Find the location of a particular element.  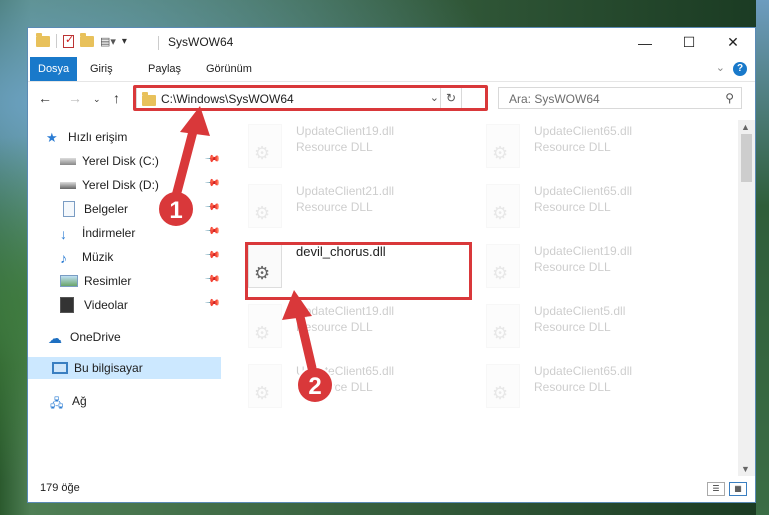

sidebar-item-network: 🖧 Ağ is located at coordinates (146, 401).